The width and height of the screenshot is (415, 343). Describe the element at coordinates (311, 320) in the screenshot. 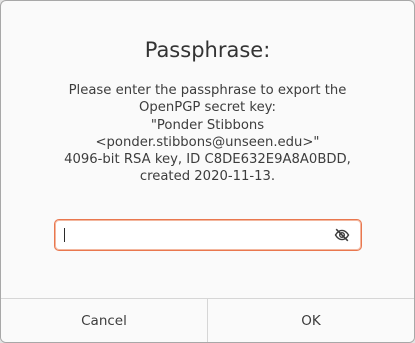

I see `ok-button: OK` at that location.